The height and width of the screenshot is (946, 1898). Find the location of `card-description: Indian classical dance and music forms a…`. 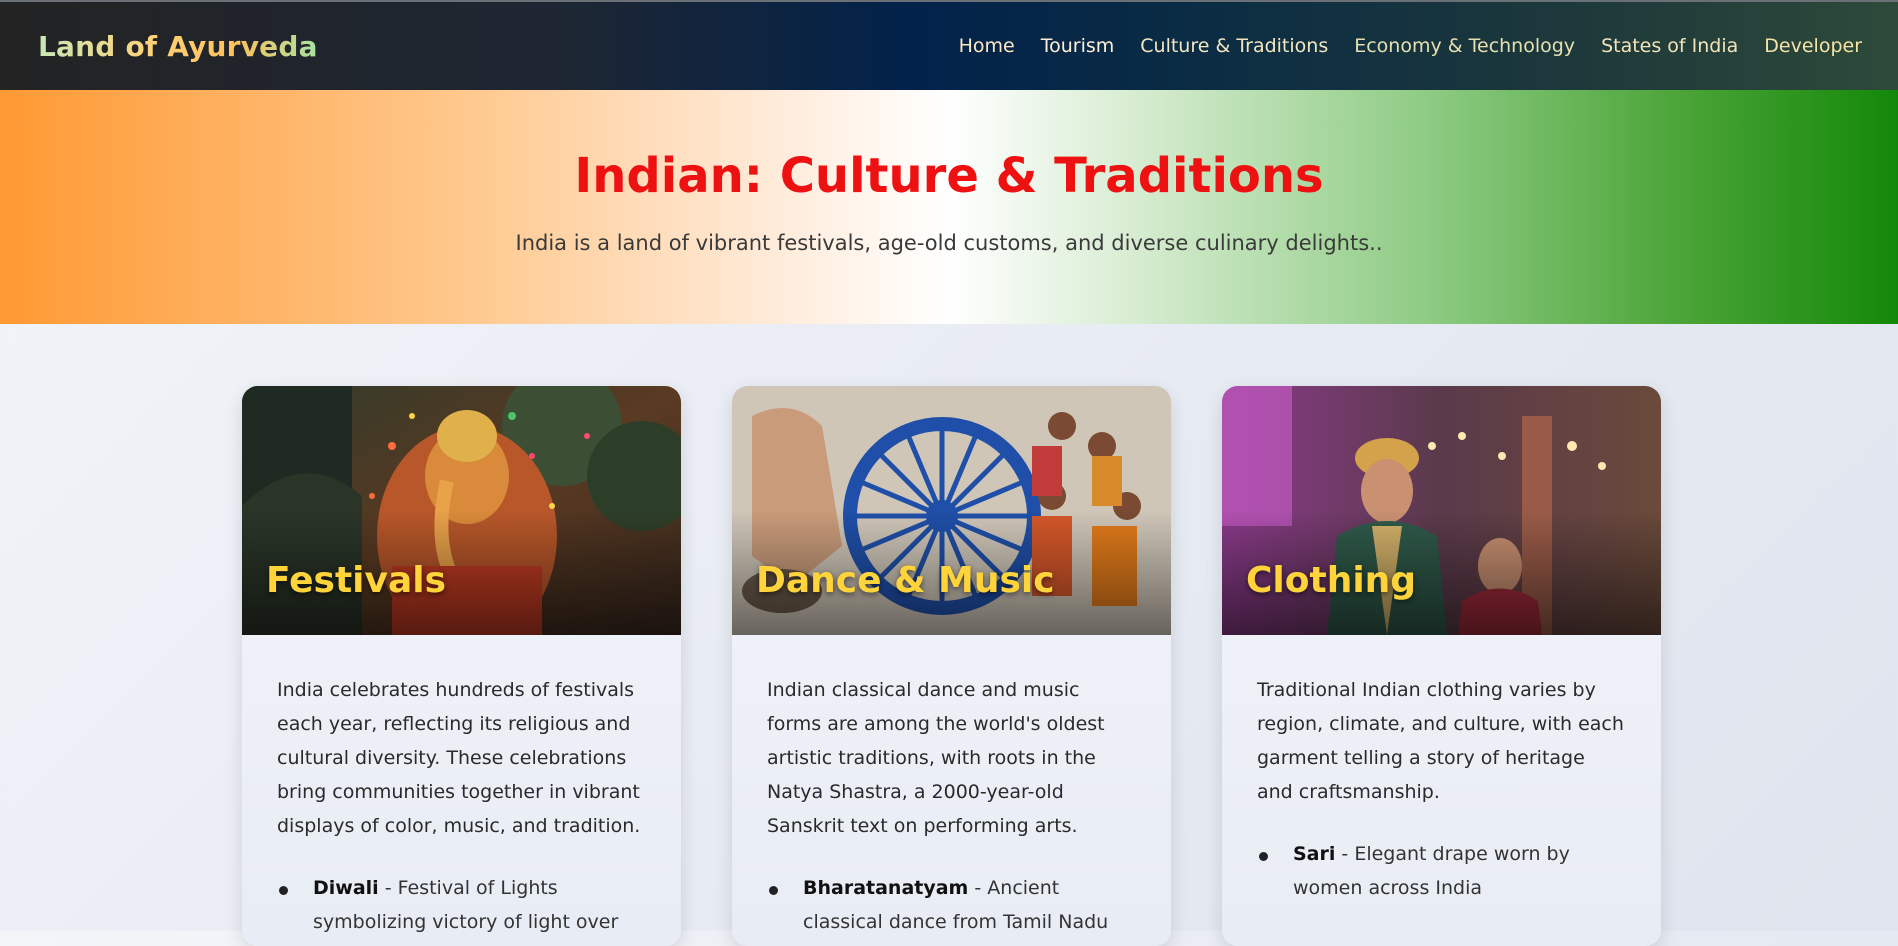

card-description: Indian classical dance and music forms a… is located at coordinates (936, 758).